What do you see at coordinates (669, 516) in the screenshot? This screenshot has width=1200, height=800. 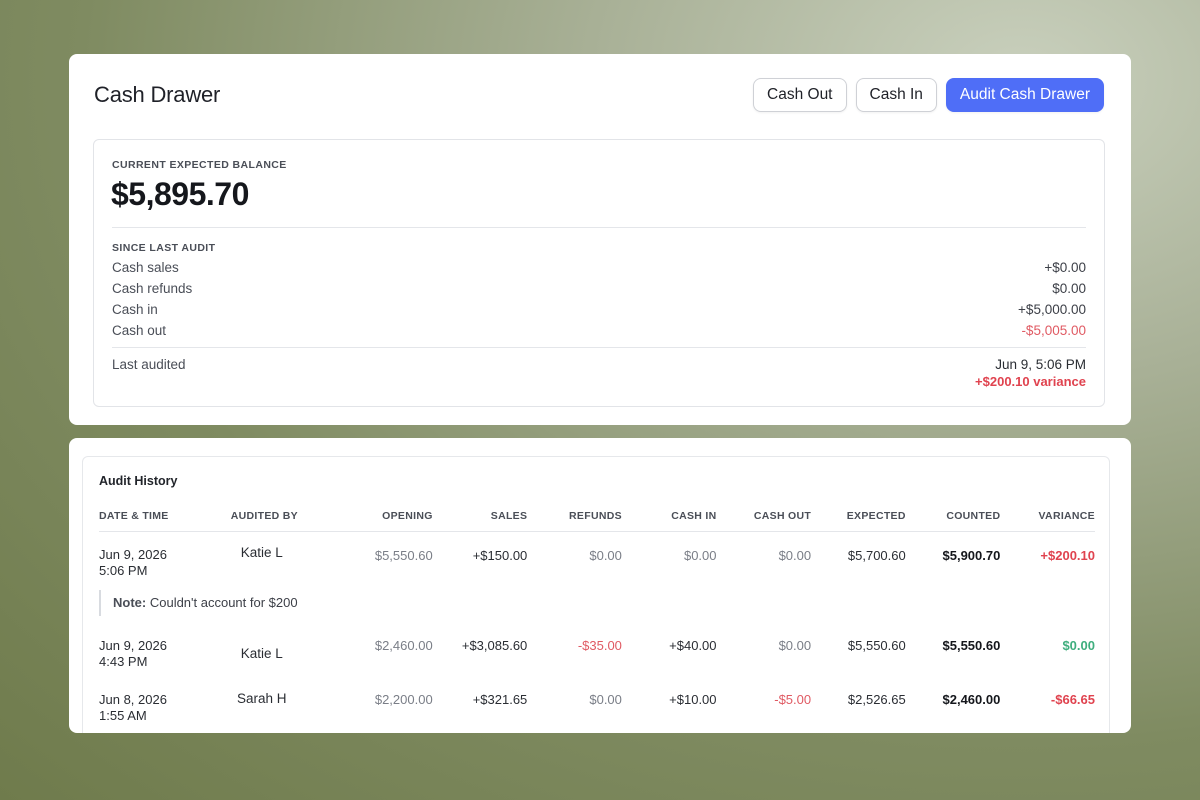 I see `column-header: CASH IN` at bounding box center [669, 516].